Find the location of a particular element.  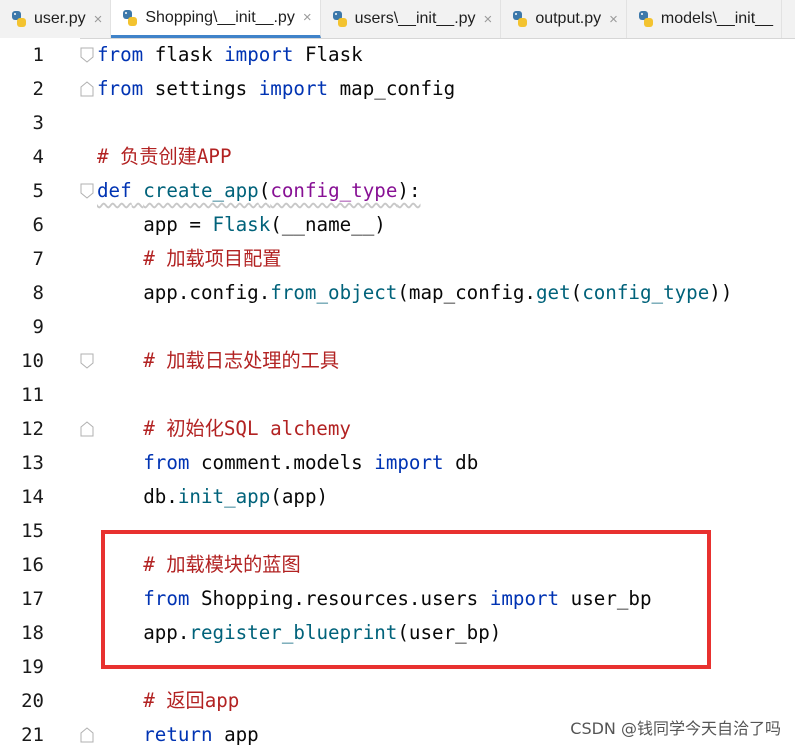

line-number: 4 is located at coordinates (38, 157).